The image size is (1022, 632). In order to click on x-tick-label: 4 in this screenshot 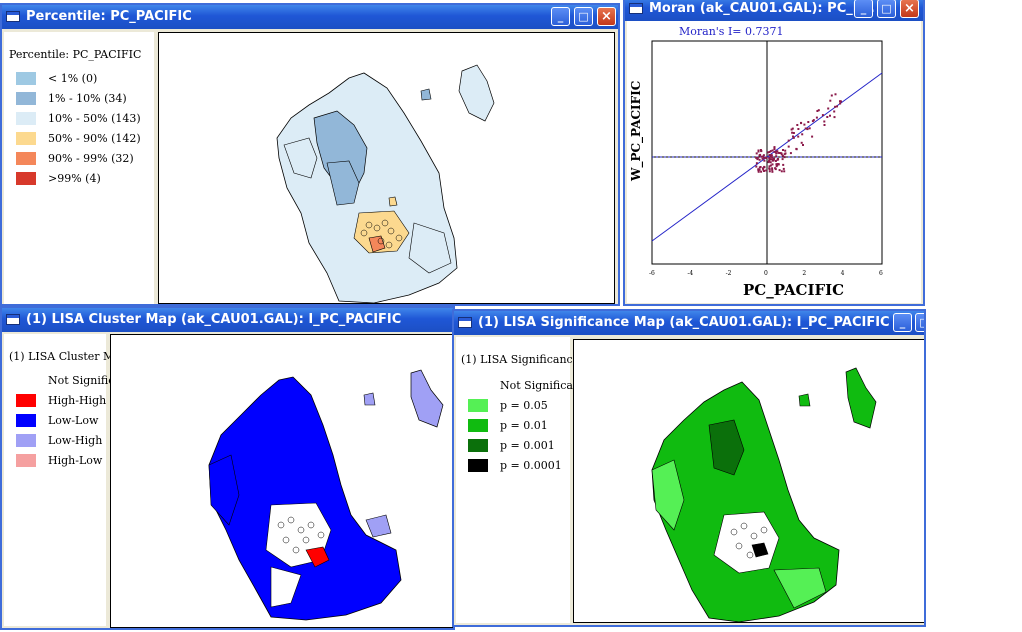, I will do `click(843, 273)`.